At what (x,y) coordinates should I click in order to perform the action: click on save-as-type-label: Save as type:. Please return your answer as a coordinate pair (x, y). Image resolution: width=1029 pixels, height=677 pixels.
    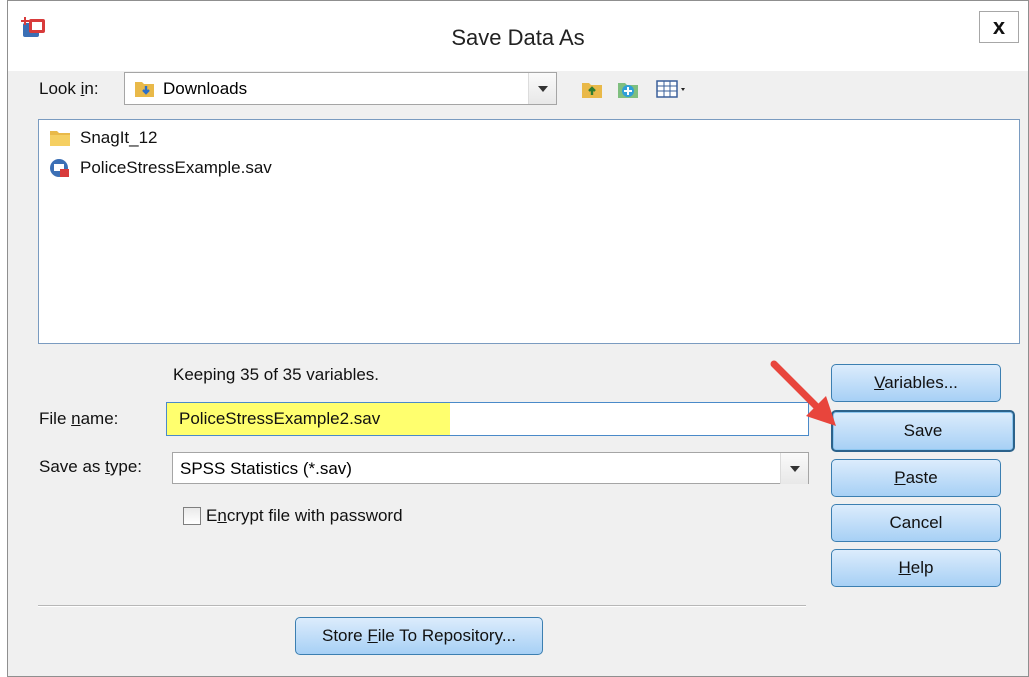
    Looking at the image, I should click on (91, 466).